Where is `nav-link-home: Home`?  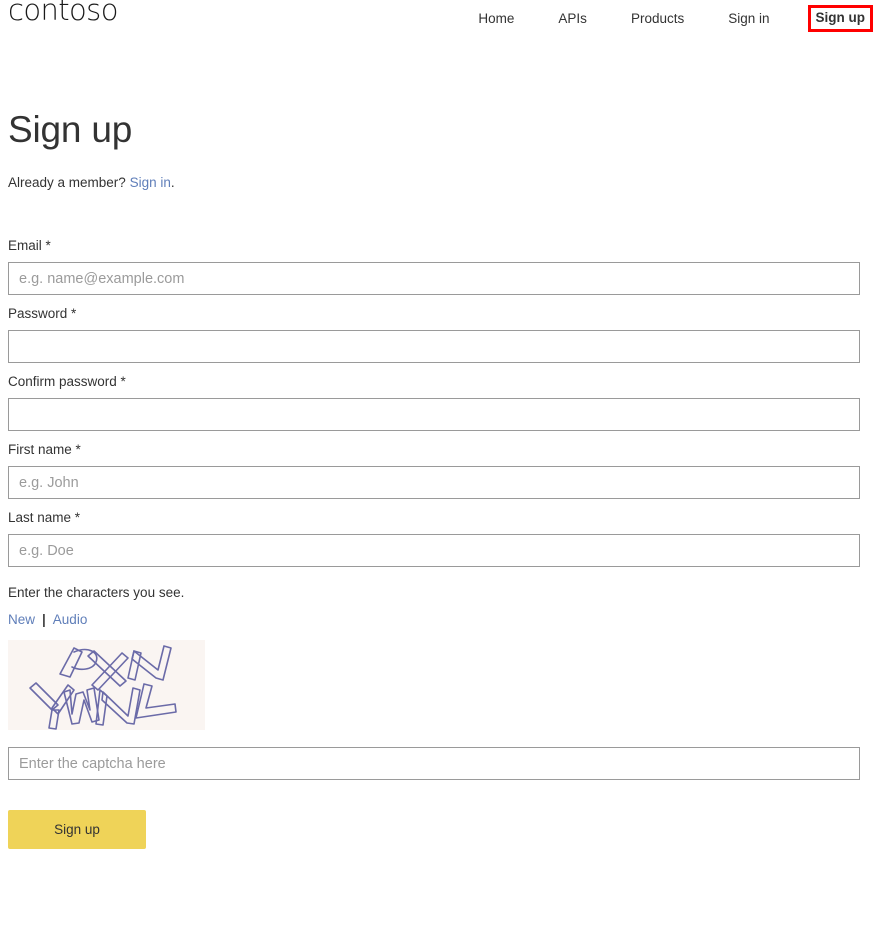
nav-link-home: Home is located at coordinates (496, 19).